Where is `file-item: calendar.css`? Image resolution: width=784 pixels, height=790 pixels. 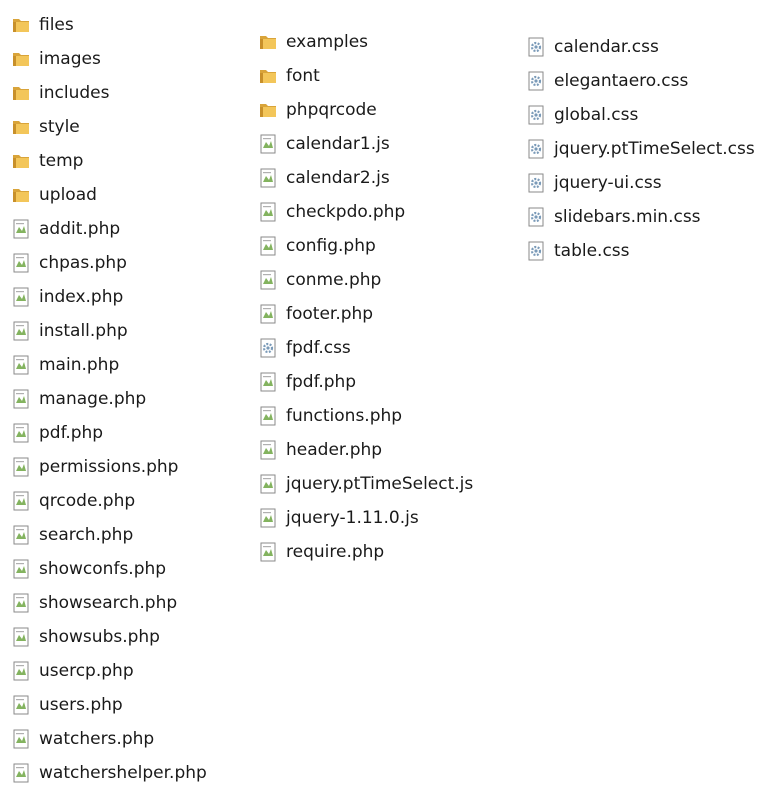
file-item: calendar.css is located at coordinates (640, 47).